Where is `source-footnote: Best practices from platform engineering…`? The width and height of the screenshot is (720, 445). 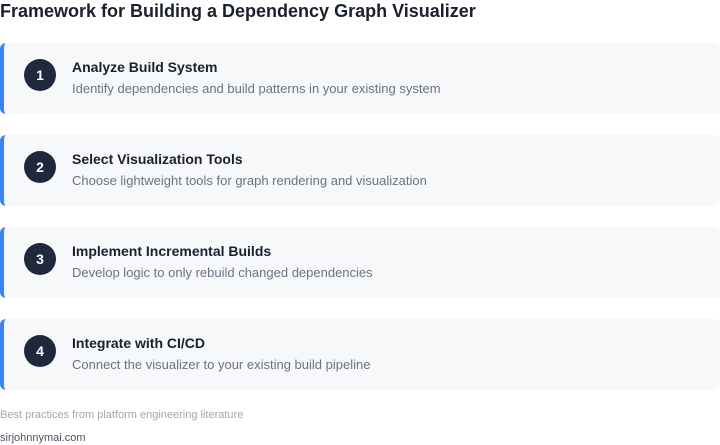 source-footnote: Best practices from platform engineering… is located at coordinates (122, 415).